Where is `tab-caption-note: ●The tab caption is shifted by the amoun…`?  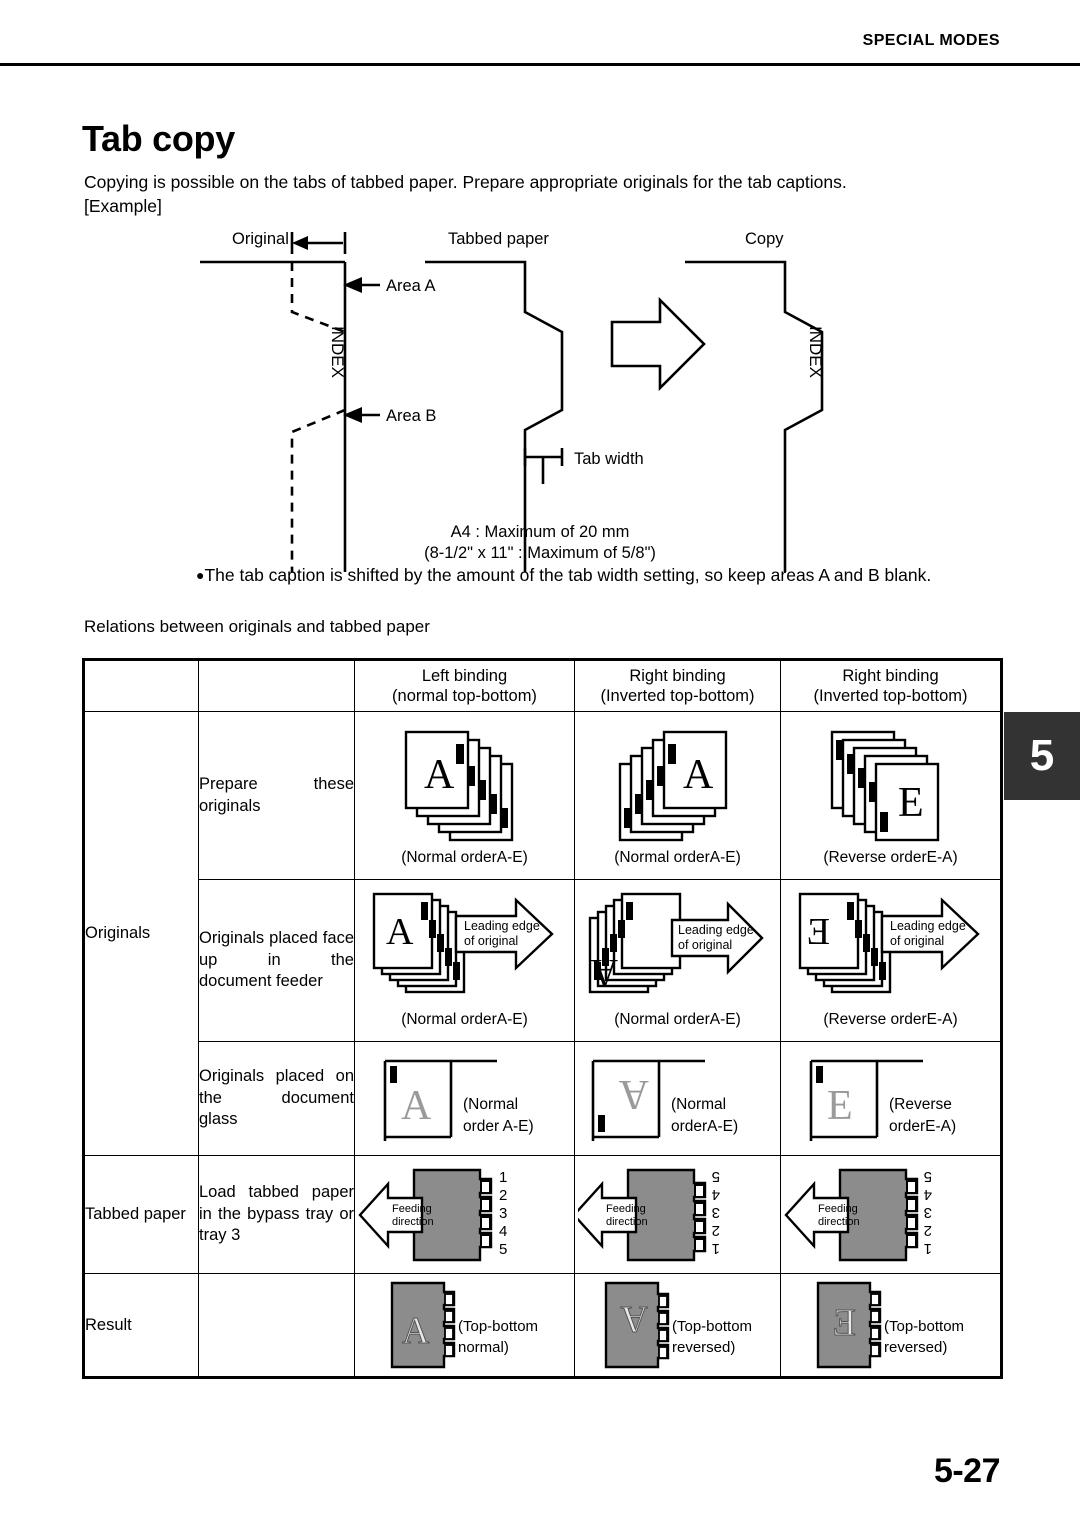 tab-caption-note: ●The tab caption is shifted by the amoun… is located at coordinates (563, 575).